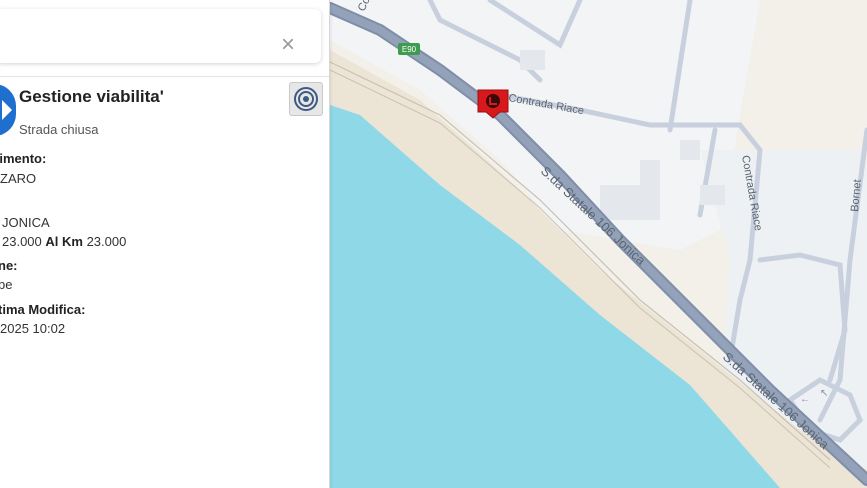 Image resolution: width=867 pixels, height=488 pixels. I want to click on last-modified-value: 2025 10:02, so click(33, 328).